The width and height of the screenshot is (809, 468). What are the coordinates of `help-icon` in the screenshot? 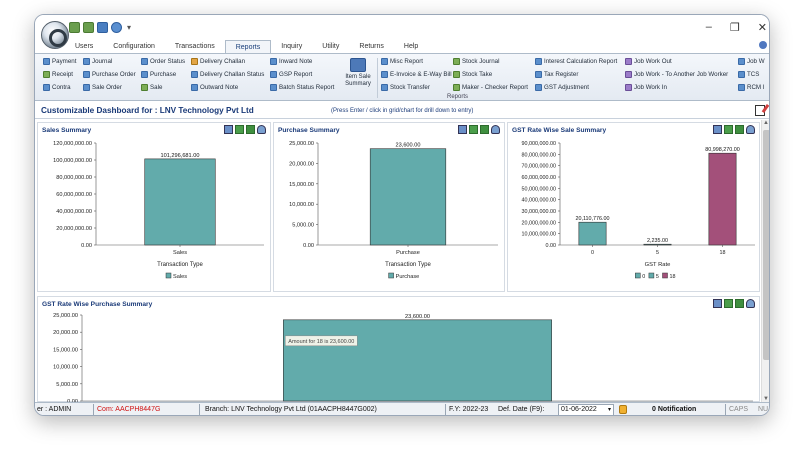 It's located at (763, 45).